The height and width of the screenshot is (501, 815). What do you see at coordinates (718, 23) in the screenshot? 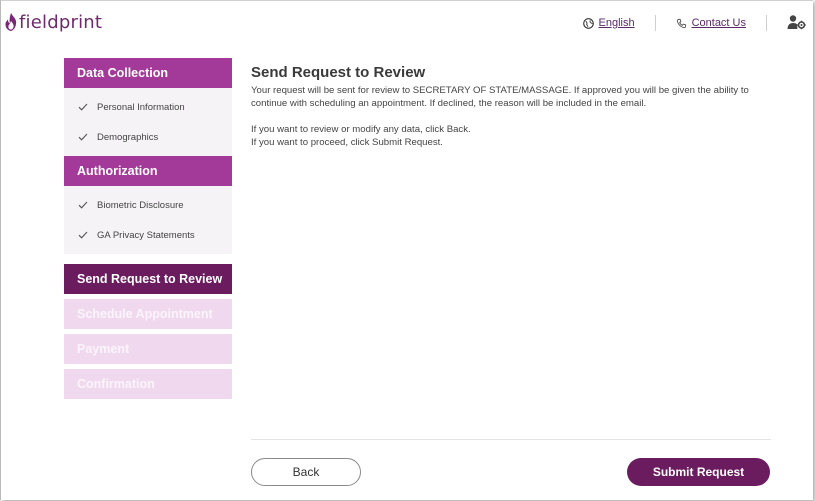
I see `contact-label: Contact Us` at bounding box center [718, 23].